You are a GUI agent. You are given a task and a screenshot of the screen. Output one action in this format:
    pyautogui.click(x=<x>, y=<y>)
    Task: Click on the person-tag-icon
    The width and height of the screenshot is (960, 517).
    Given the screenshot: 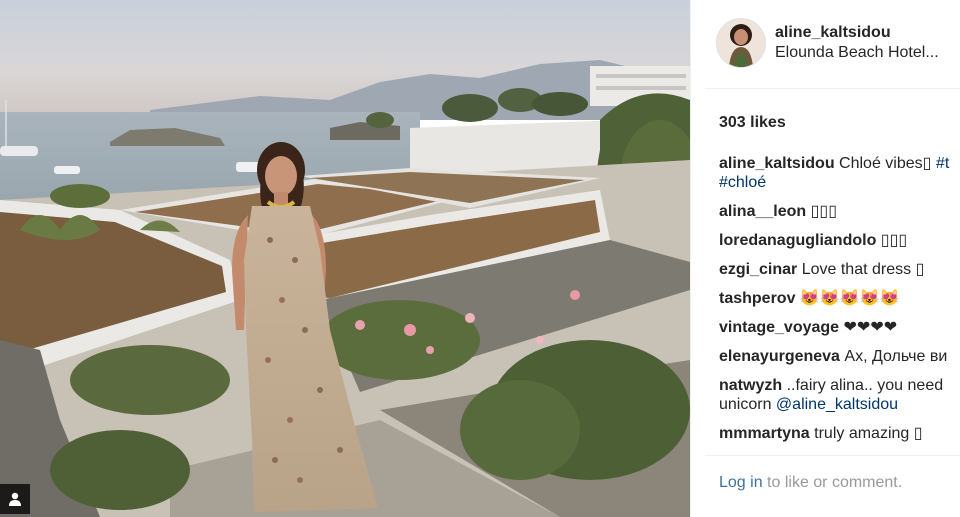 What is the action you would take?
    pyautogui.click(x=15, y=499)
    